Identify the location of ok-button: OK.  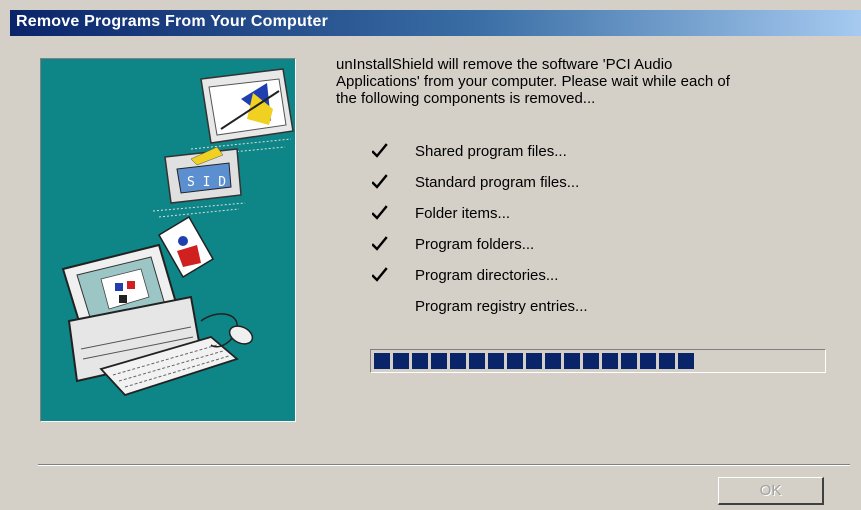
(771, 491).